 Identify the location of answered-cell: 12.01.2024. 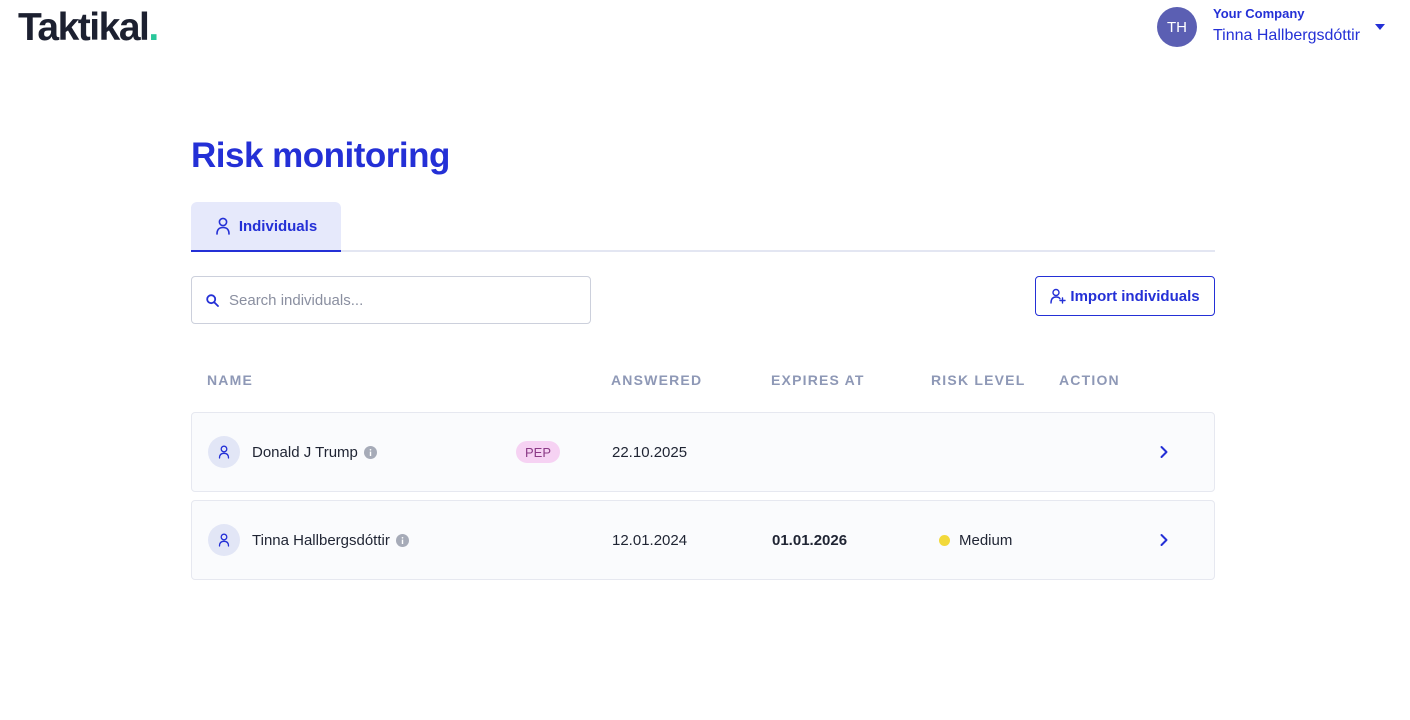
(650, 540).